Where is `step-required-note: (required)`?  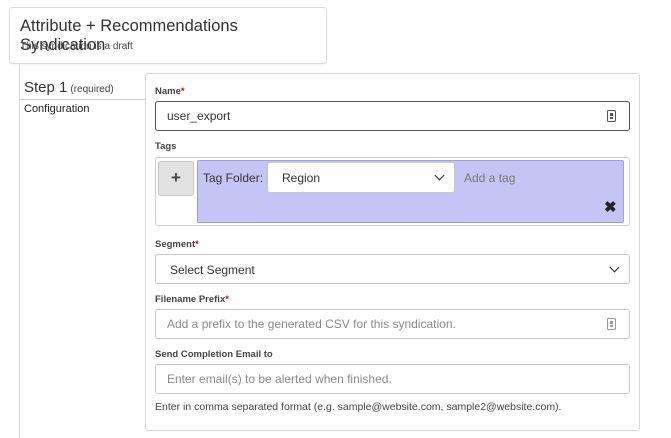
step-required-note: (required) is located at coordinates (92, 89).